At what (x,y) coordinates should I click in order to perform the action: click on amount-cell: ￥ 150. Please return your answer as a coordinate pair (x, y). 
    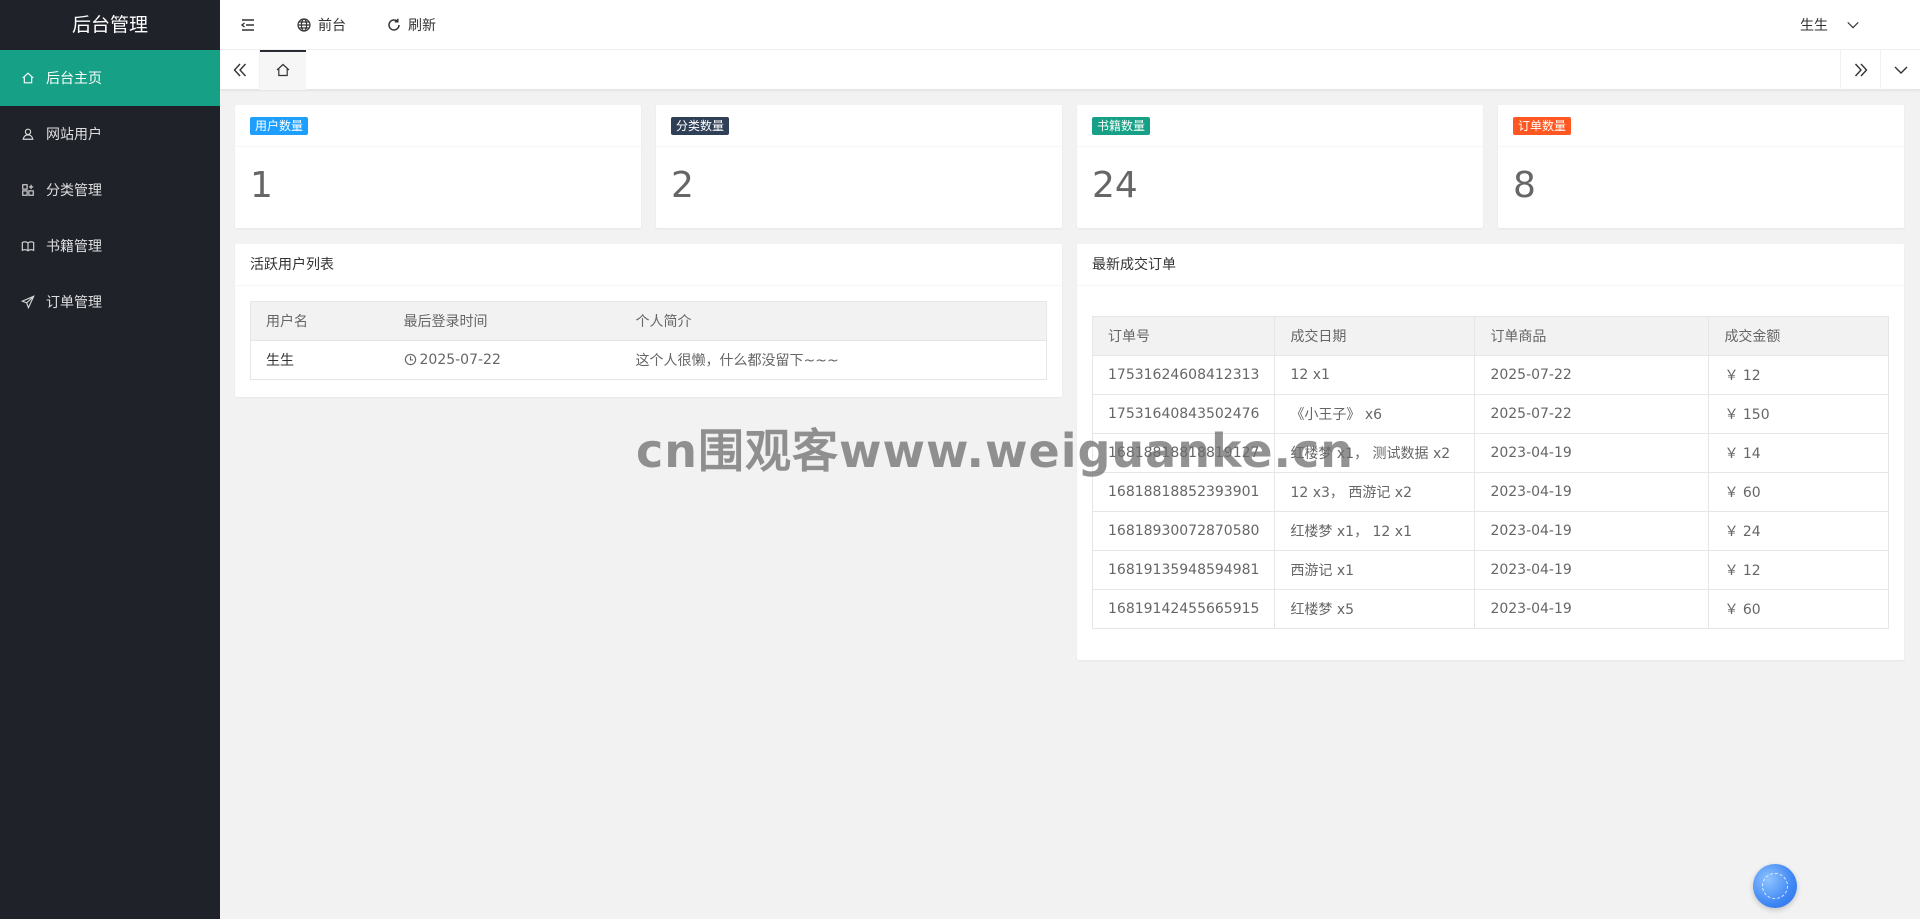
    Looking at the image, I should click on (1798, 414).